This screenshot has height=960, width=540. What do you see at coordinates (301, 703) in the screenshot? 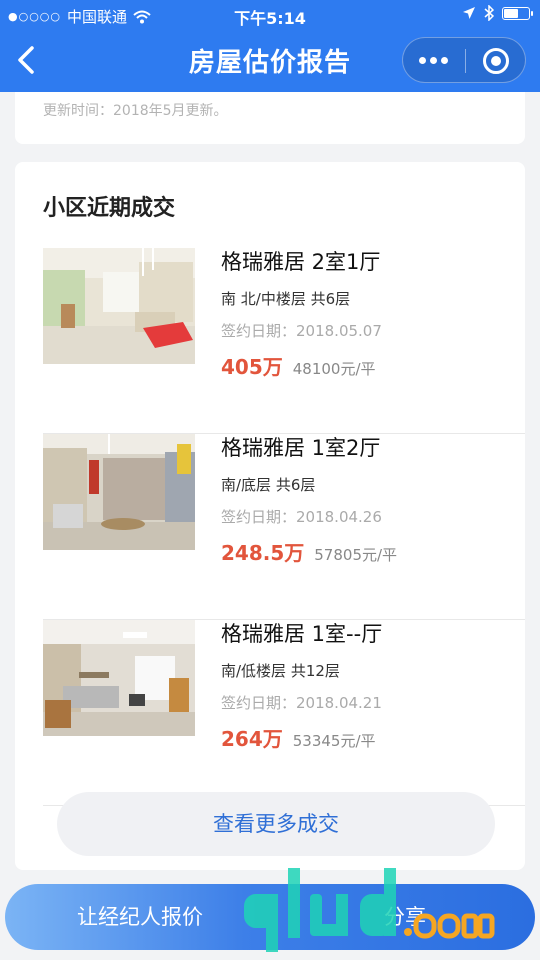
I see `deal-date: 签约日期：2018.04.21` at bounding box center [301, 703].